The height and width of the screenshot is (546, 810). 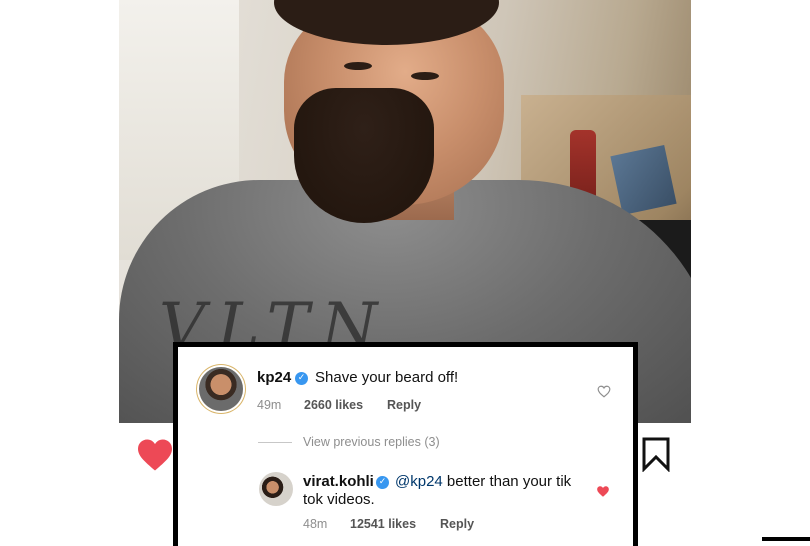 I want to click on reply-reply-button: Reply, so click(x=457, y=524).